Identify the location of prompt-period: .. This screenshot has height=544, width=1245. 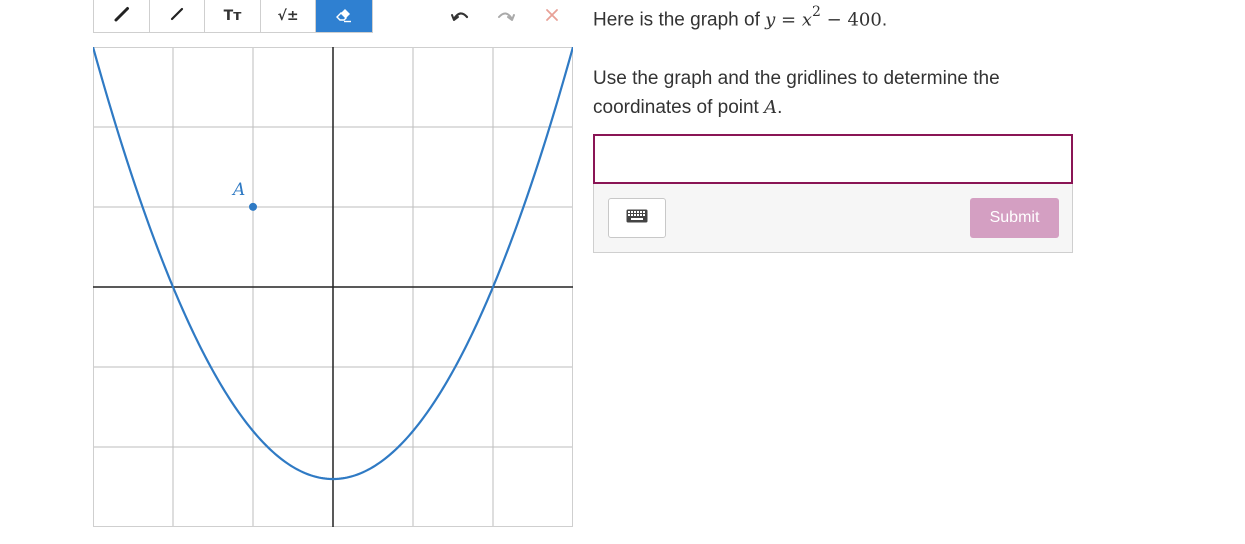
(884, 20).